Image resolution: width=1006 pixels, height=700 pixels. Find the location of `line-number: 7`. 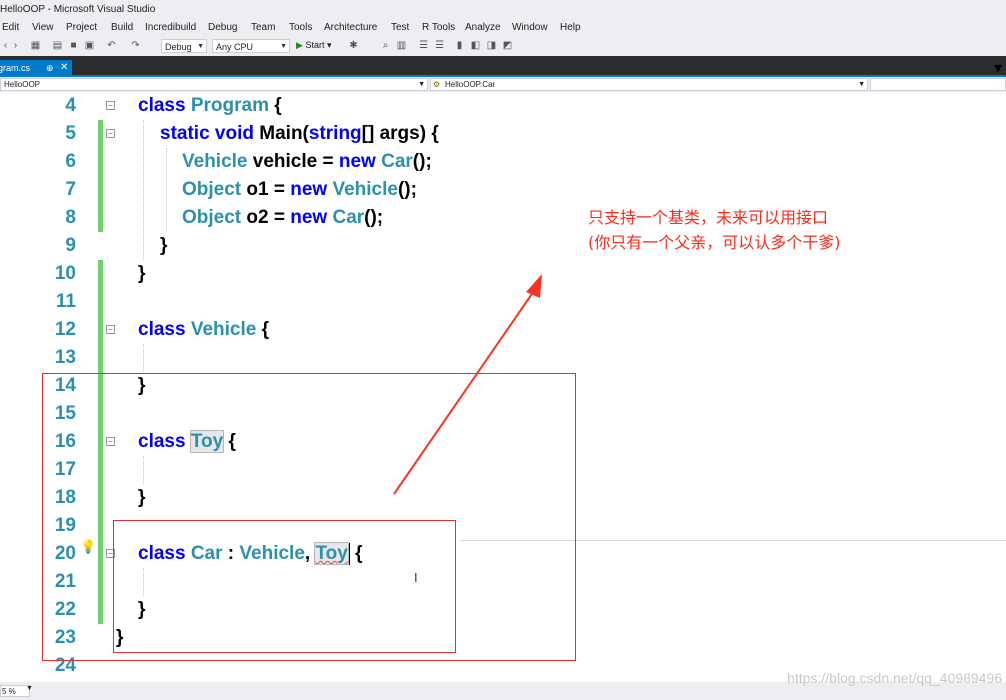

line-number: 7 is located at coordinates (70, 189).